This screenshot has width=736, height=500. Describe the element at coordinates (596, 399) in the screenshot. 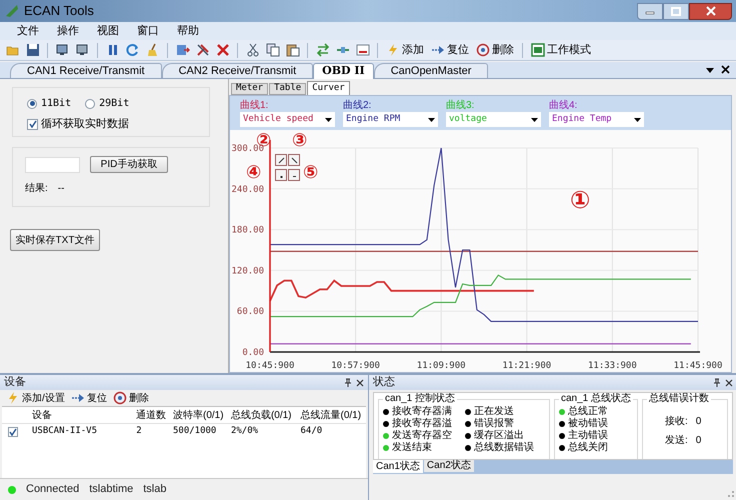

I see `group-title: can_1 总线状态` at that location.